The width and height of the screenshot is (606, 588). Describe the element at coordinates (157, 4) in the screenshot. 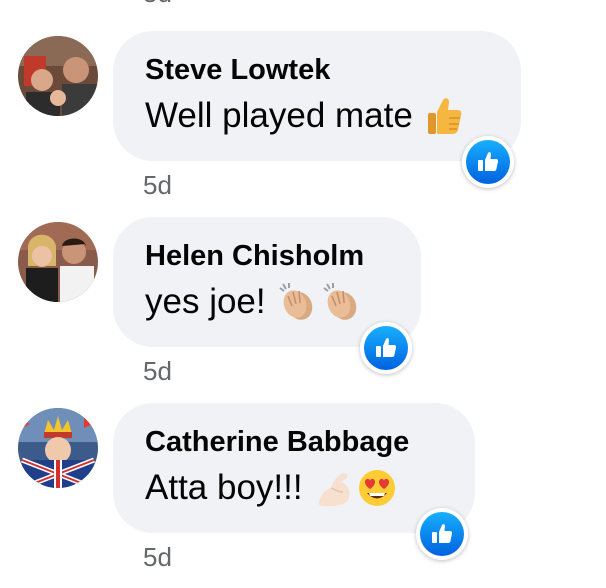

I see `timestamp: 5d` at that location.